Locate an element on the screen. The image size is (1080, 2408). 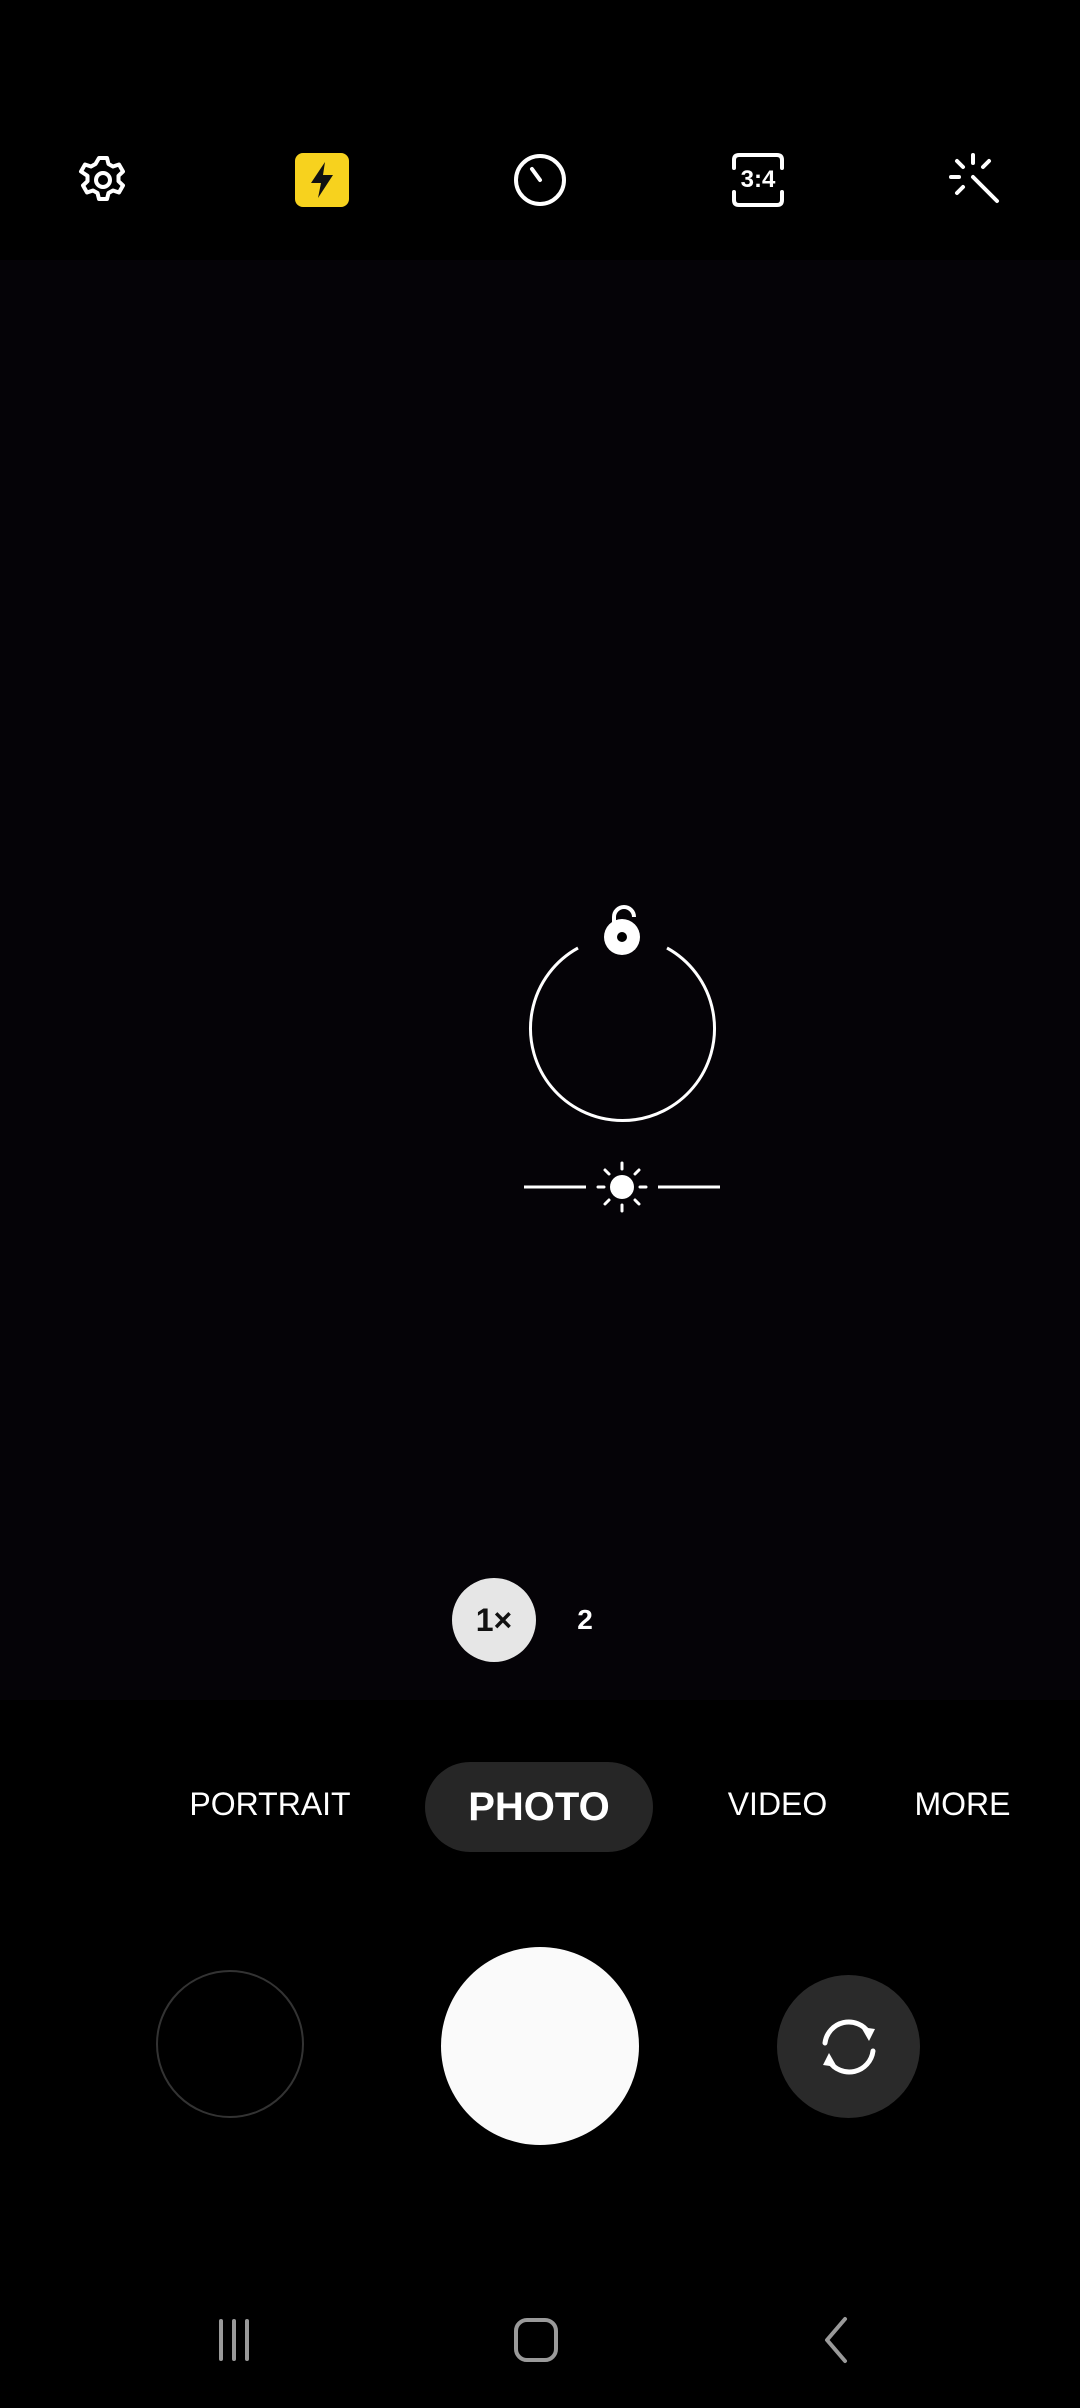
zoom-2x-button: 2 is located at coordinates (585, 1620).